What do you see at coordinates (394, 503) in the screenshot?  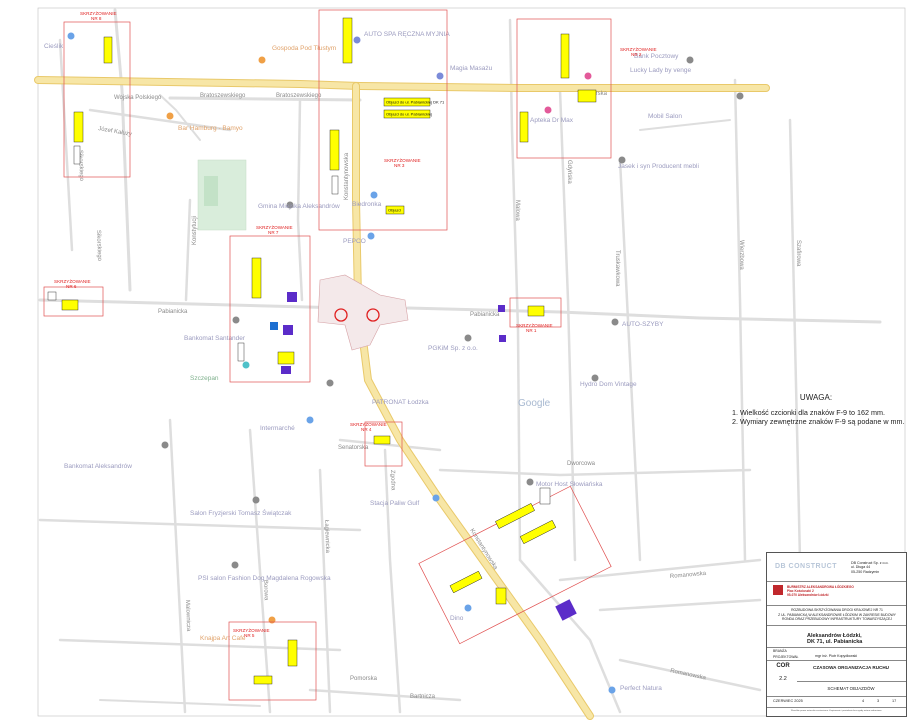 I see `svg-text: Stacja Paliw Gulf` at bounding box center [394, 503].